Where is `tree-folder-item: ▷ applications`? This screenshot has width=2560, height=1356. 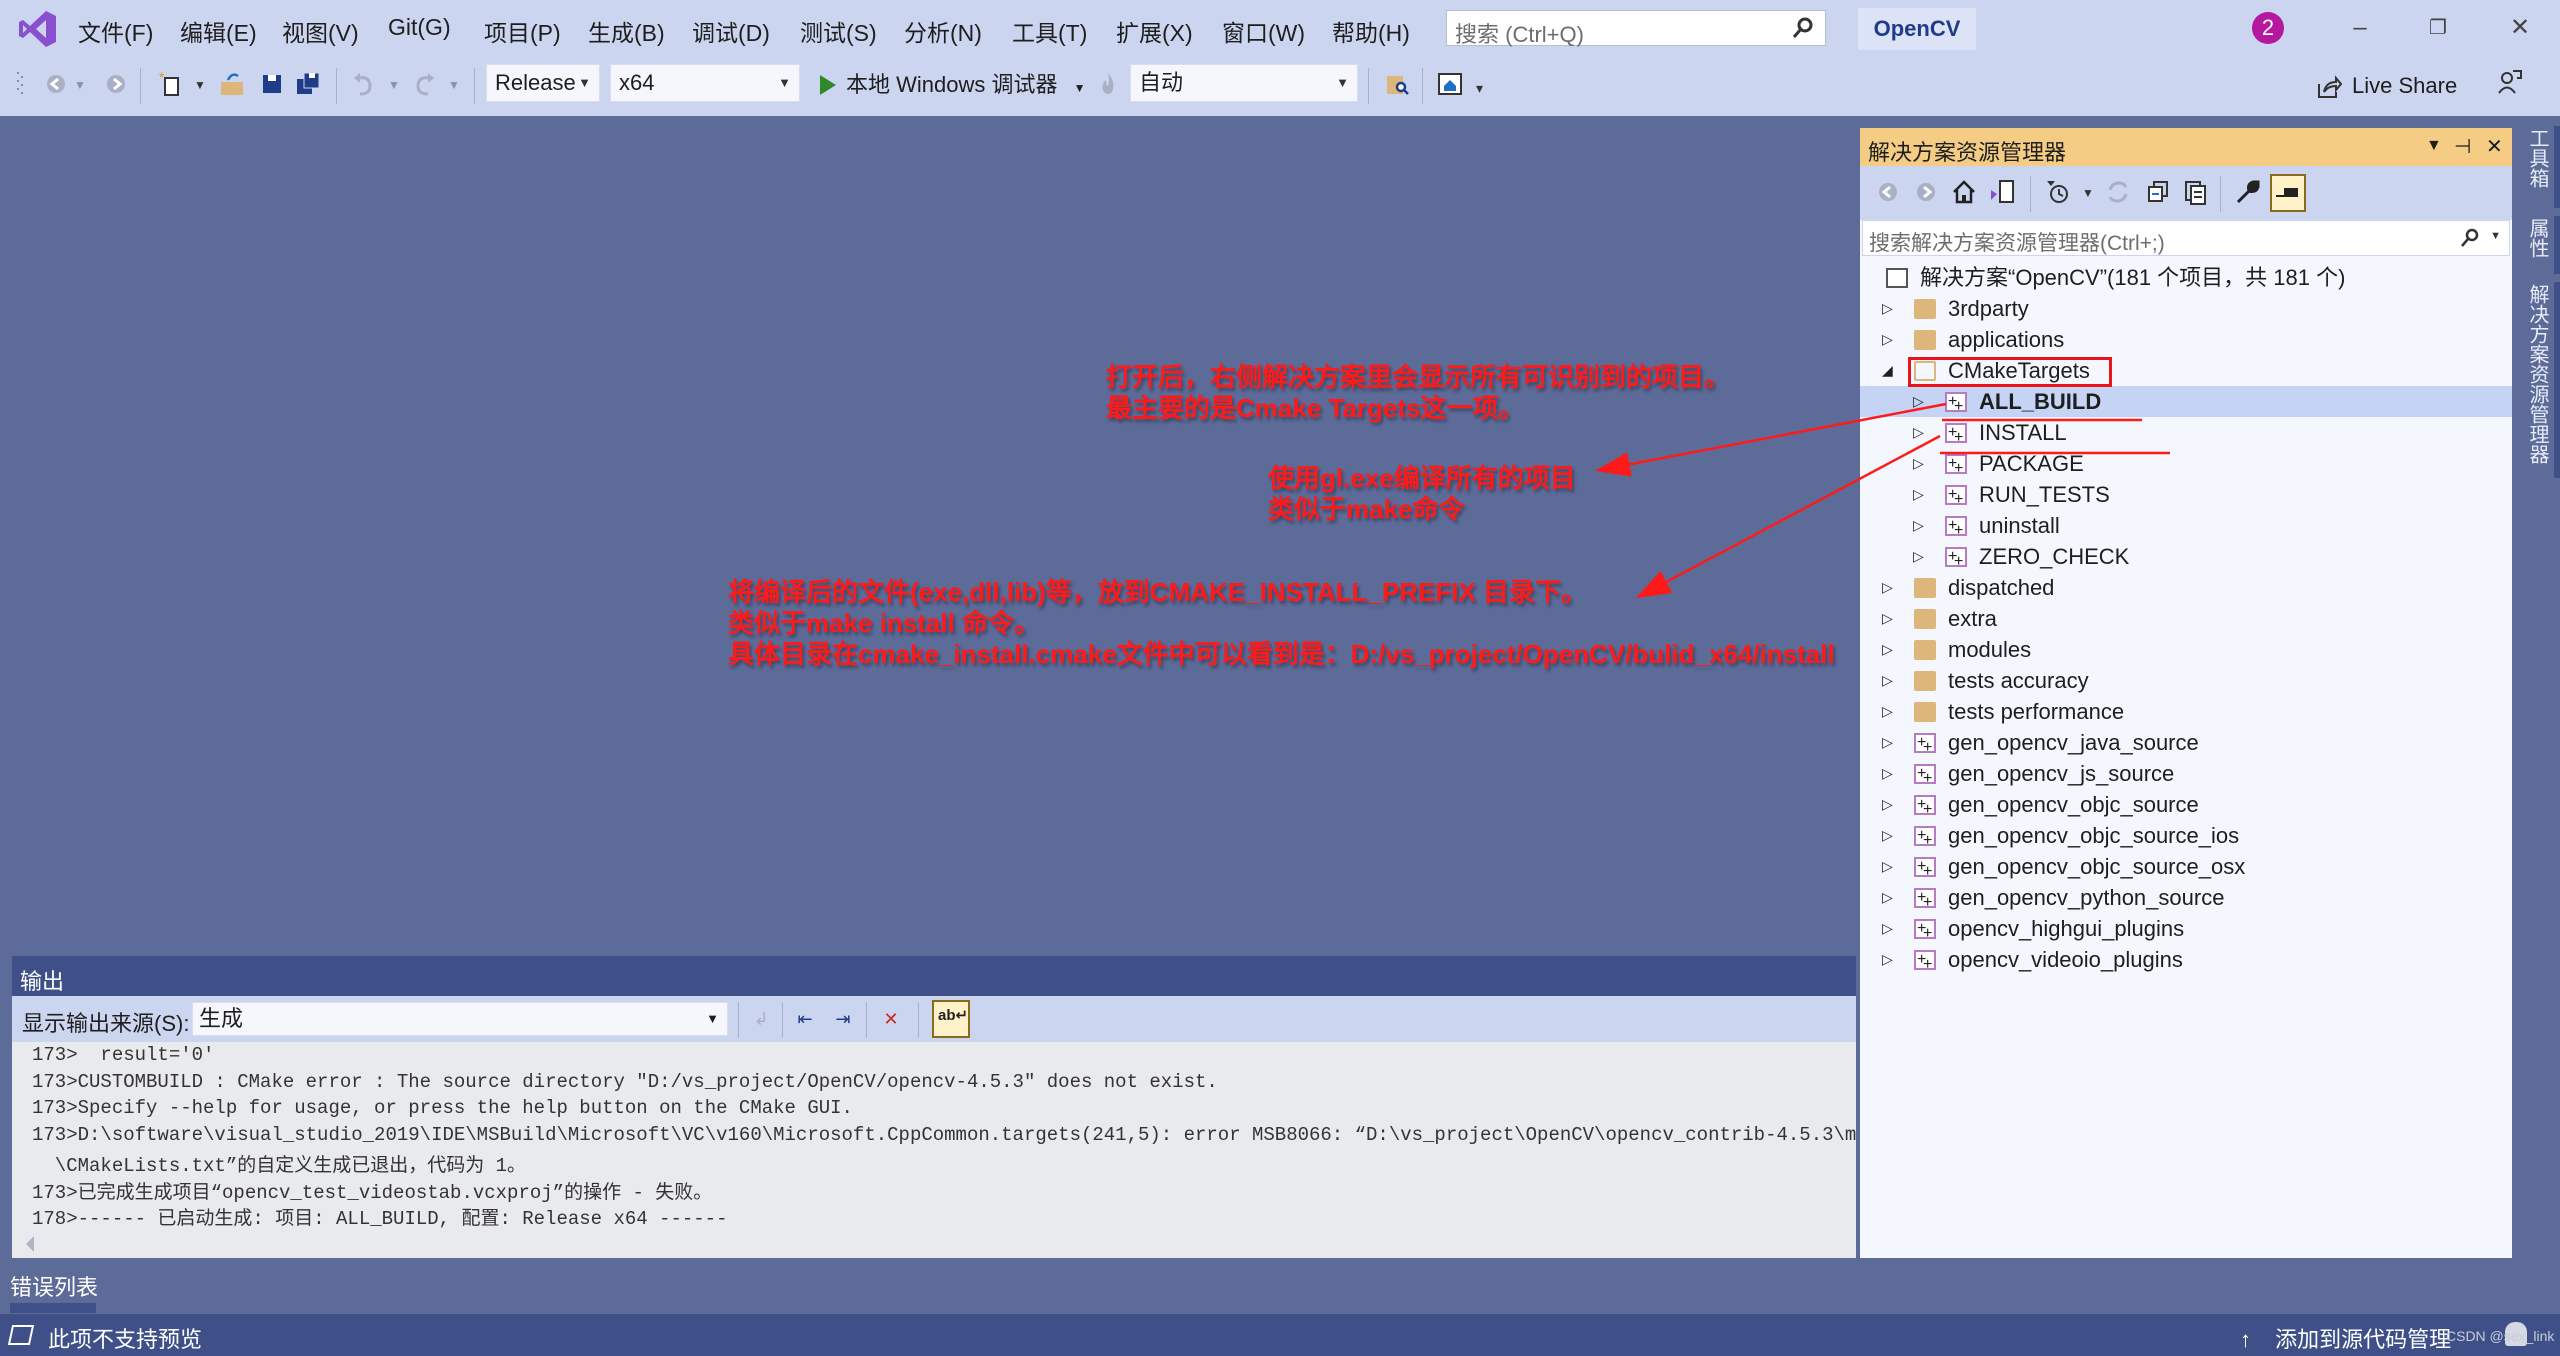 tree-folder-item: ▷ applications is located at coordinates (2186, 339).